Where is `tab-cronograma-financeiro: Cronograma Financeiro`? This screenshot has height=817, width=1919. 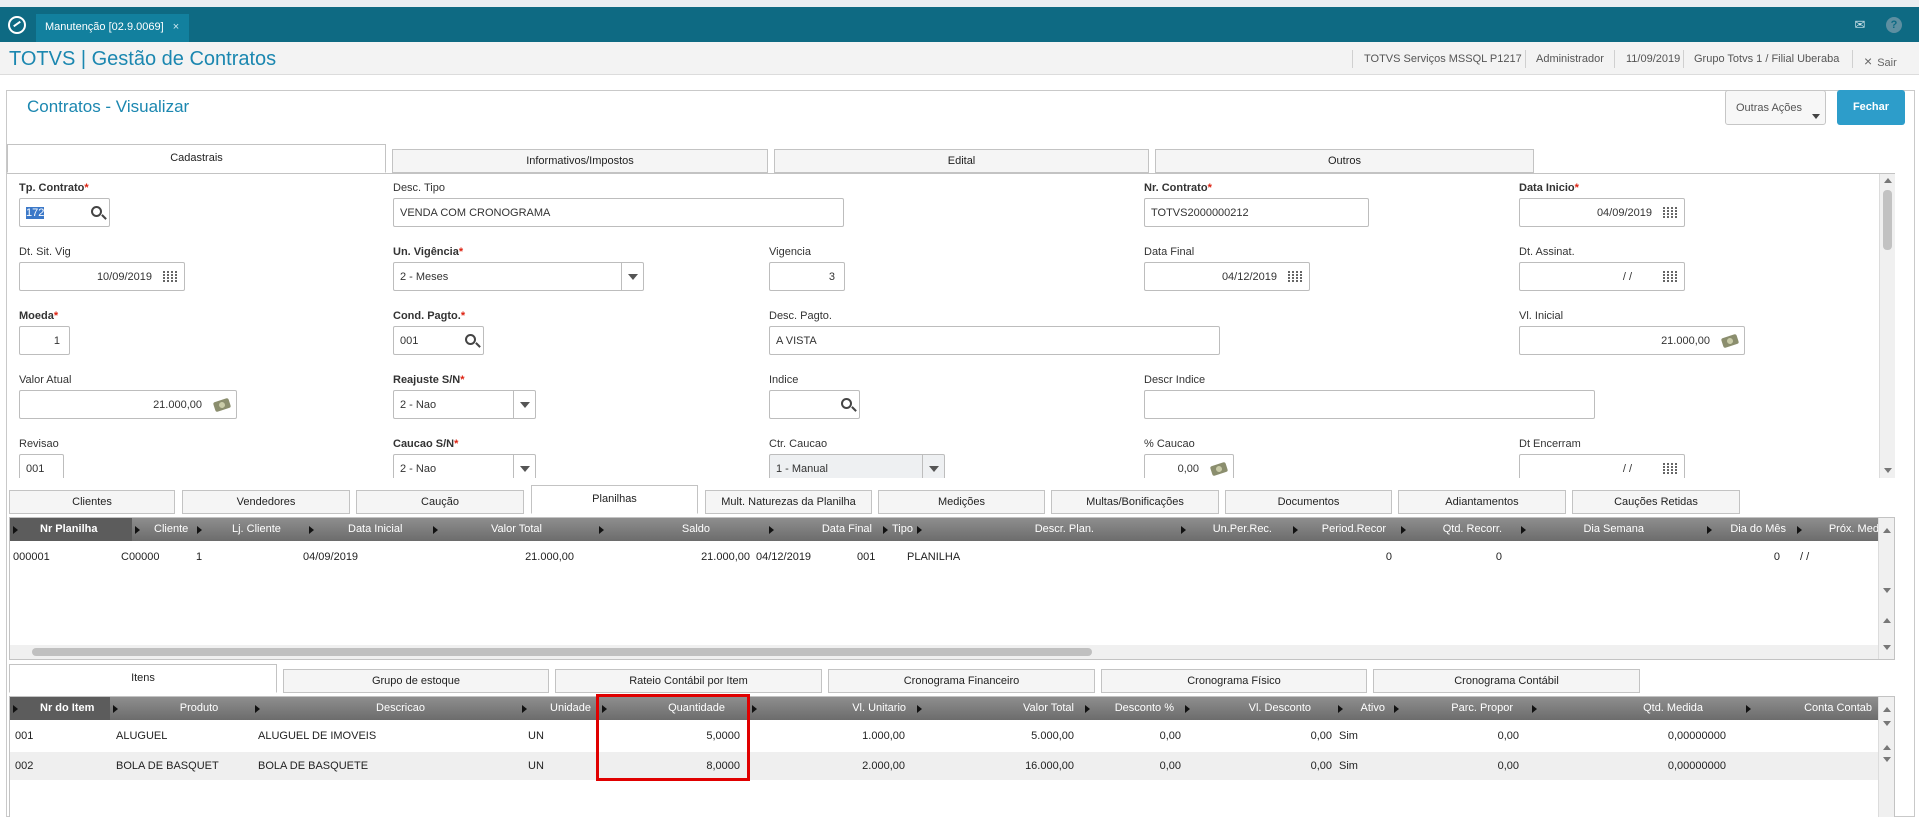
tab-cronograma-financeiro: Cronograma Financeiro is located at coordinates (961, 681).